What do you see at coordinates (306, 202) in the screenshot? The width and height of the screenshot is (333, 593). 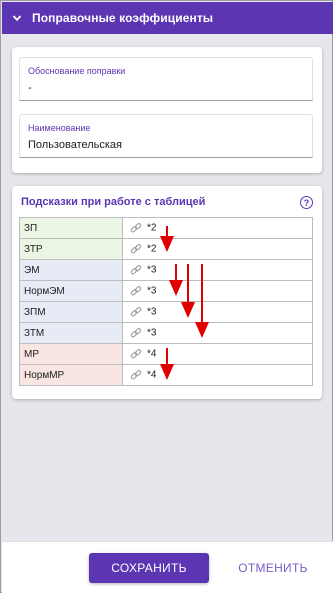 I see `help-icon: ?` at bounding box center [306, 202].